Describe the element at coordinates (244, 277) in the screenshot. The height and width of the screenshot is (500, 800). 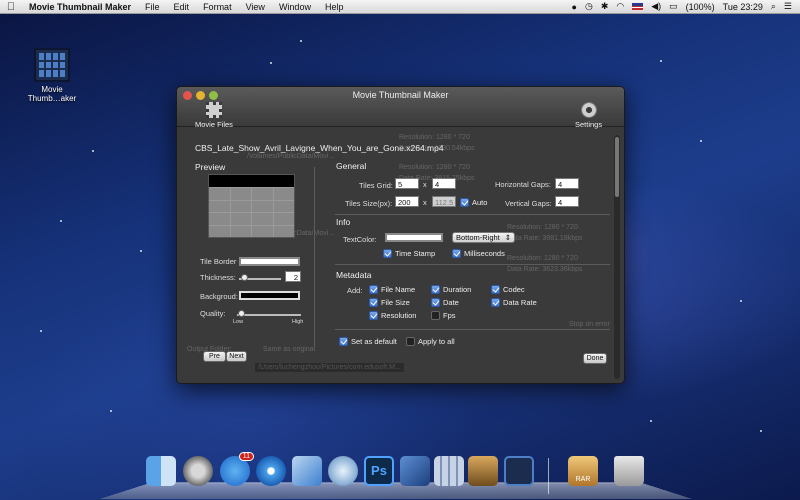
I see `thickness-slider-knob` at that location.